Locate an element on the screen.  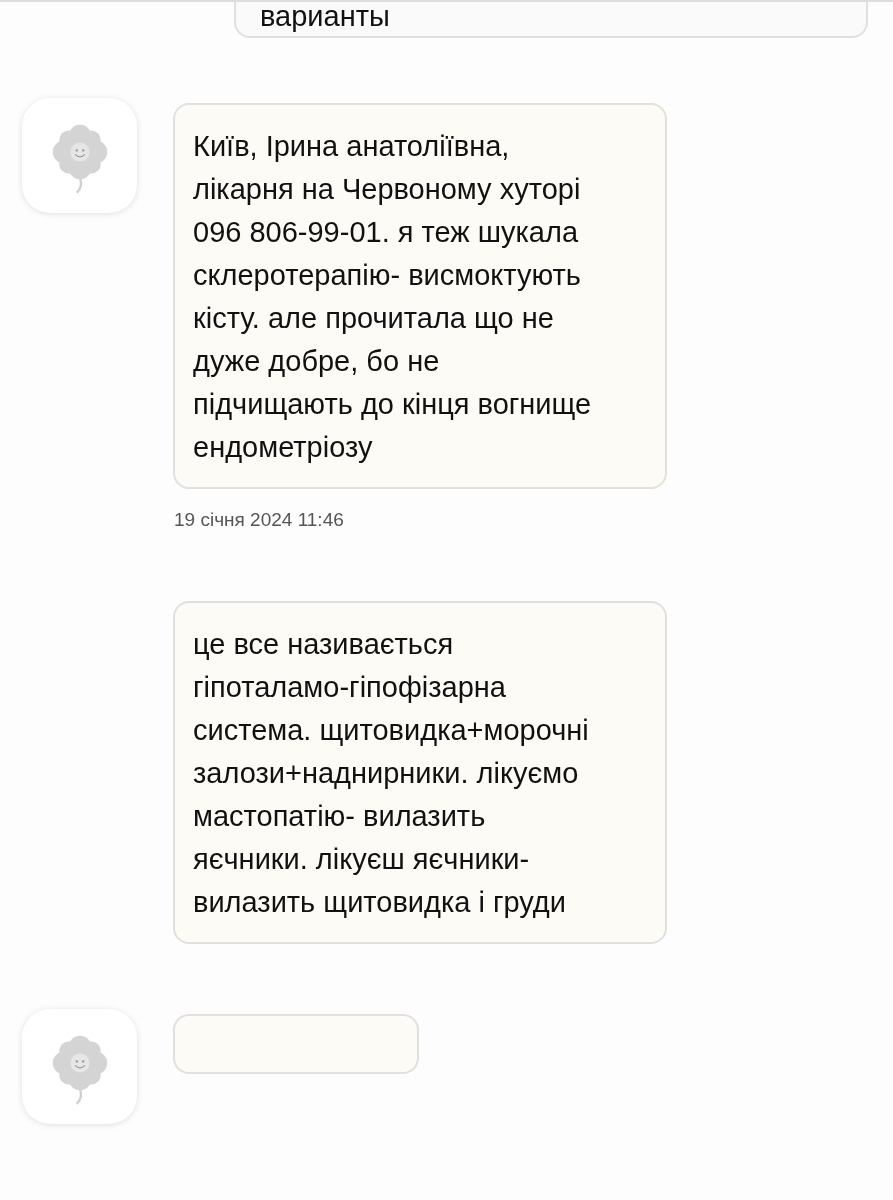
message-text: це все називається гіпоталамо-гіпофізарна система. щитовидка+морочні залози+наднирники. лікуємо мастопатію- вилазить яєчники. лікуєш яєчники-вилазить щитовидка і груди is located at coordinates (391, 773).